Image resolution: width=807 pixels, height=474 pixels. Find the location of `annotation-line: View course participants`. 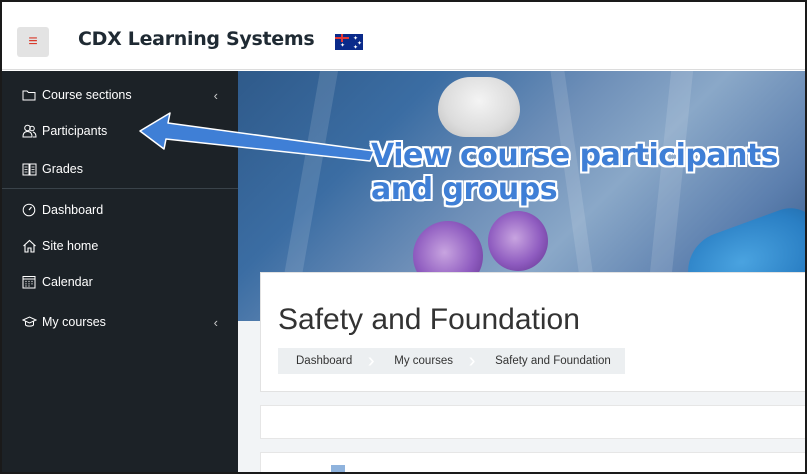

annotation-line: View course participants is located at coordinates (575, 155).